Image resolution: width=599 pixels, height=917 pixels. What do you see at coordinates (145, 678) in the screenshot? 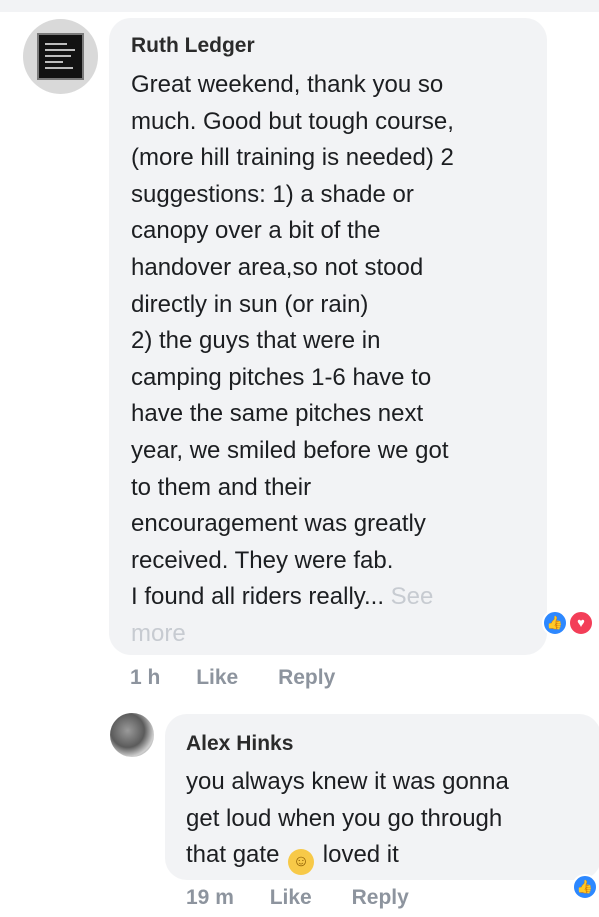
I see `comment-timestamp: 1 h` at bounding box center [145, 678].